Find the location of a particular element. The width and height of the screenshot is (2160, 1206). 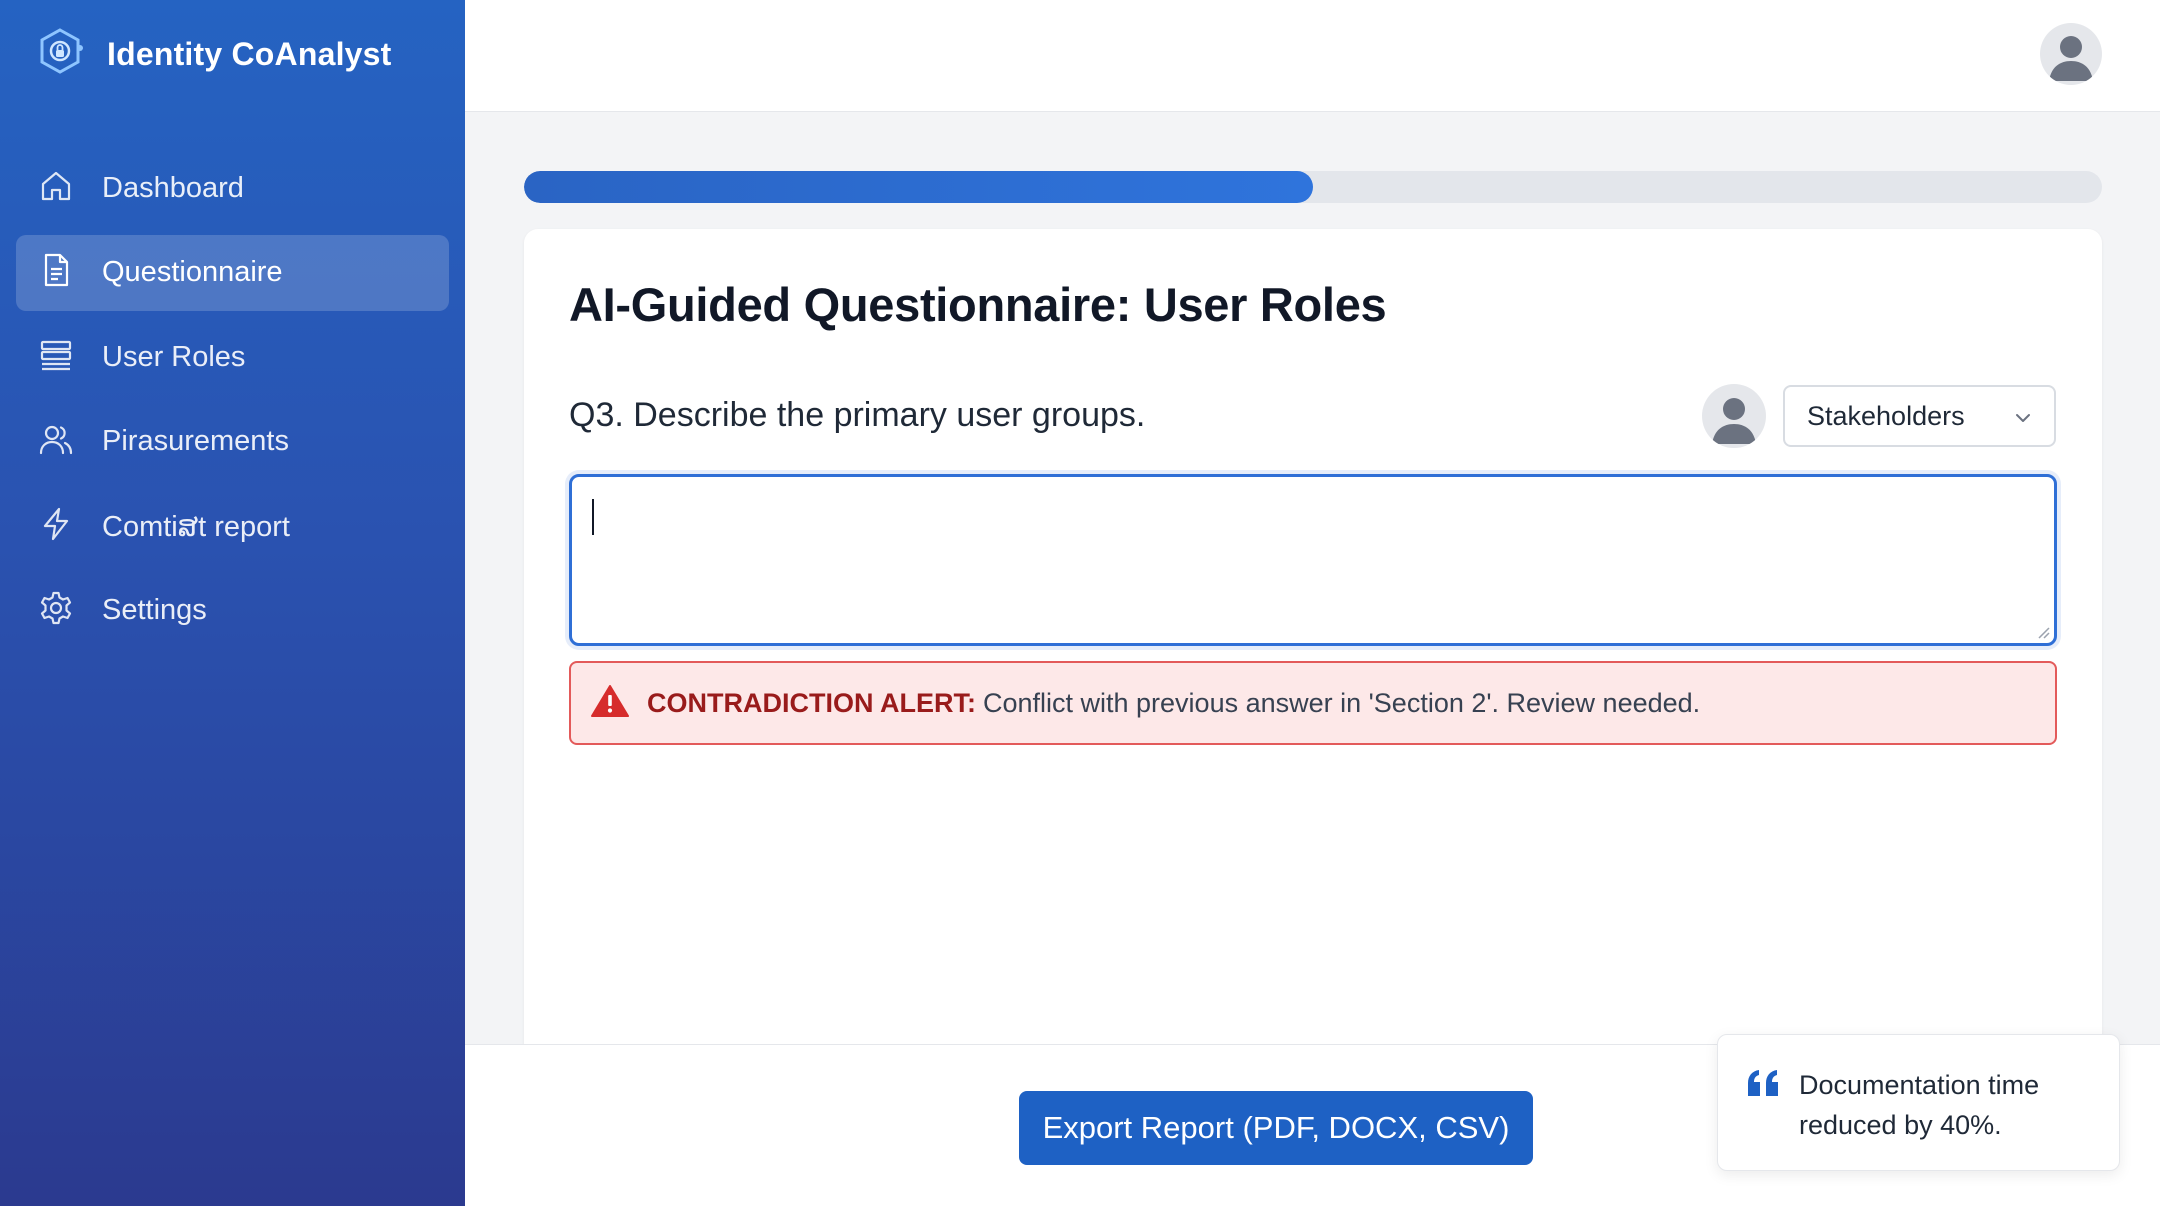

respondent-avatar is located at coordinates (1734, 416).